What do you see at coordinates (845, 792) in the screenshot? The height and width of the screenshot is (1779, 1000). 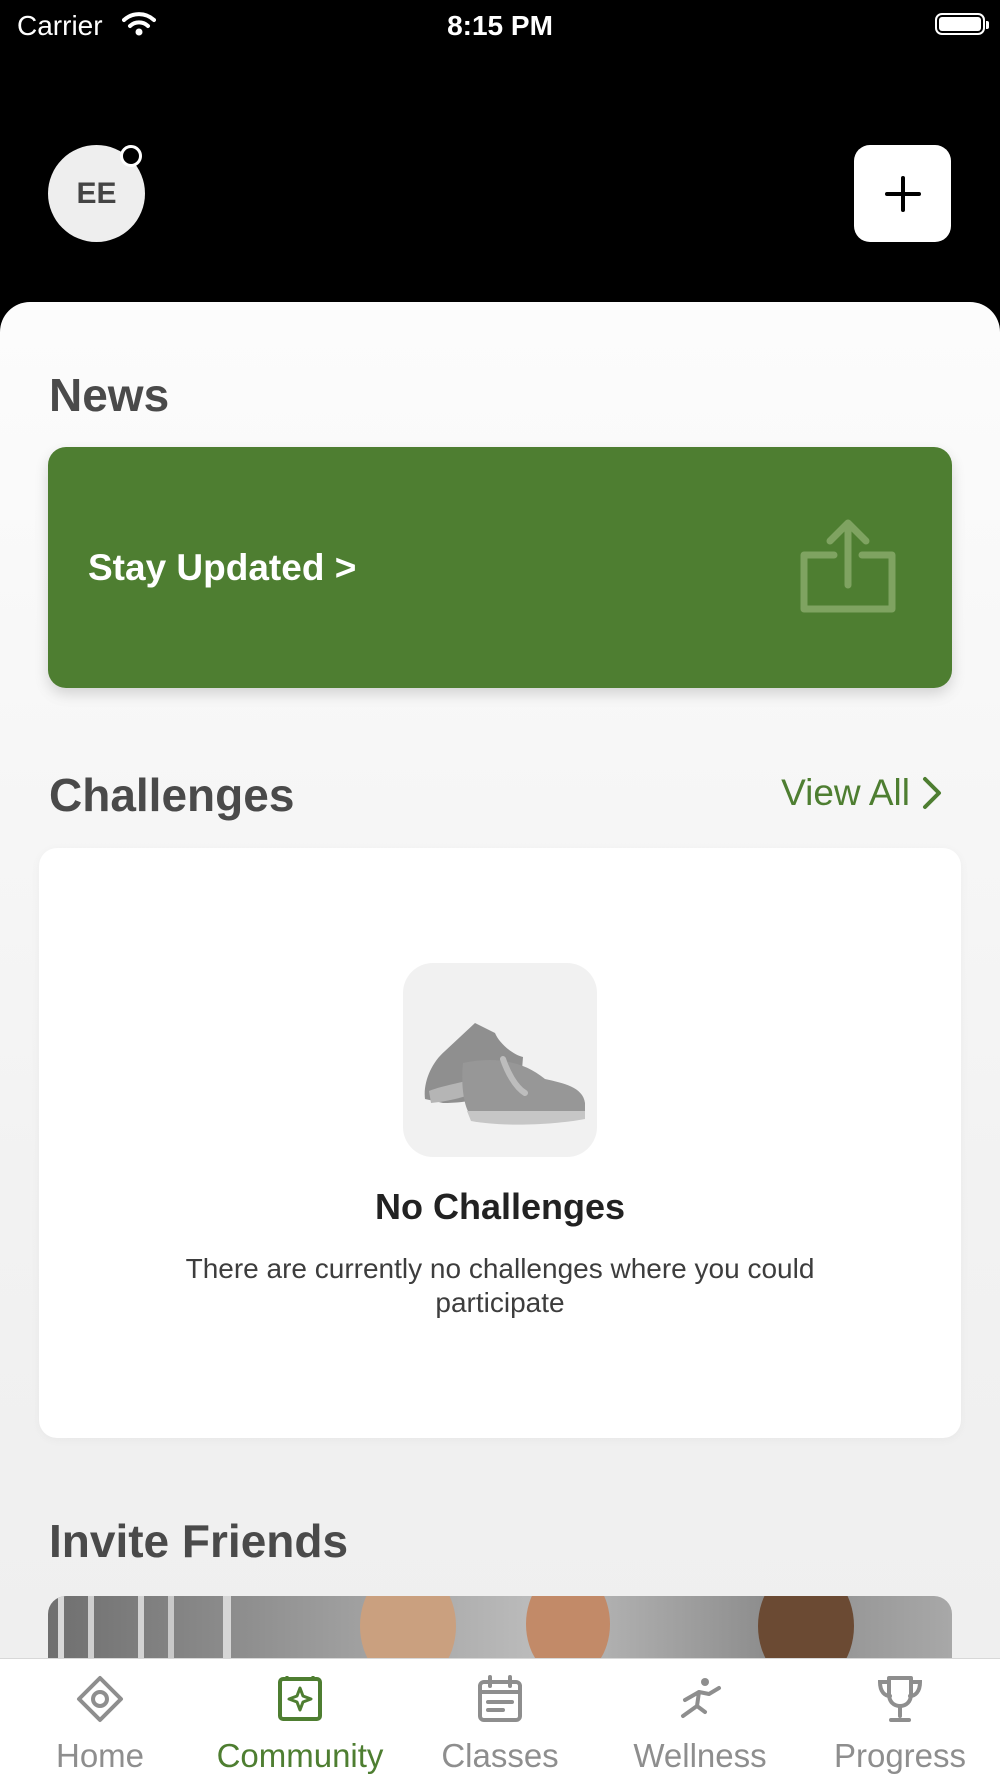 I see `view-all-label: View All` at bounding box center [845, 792].